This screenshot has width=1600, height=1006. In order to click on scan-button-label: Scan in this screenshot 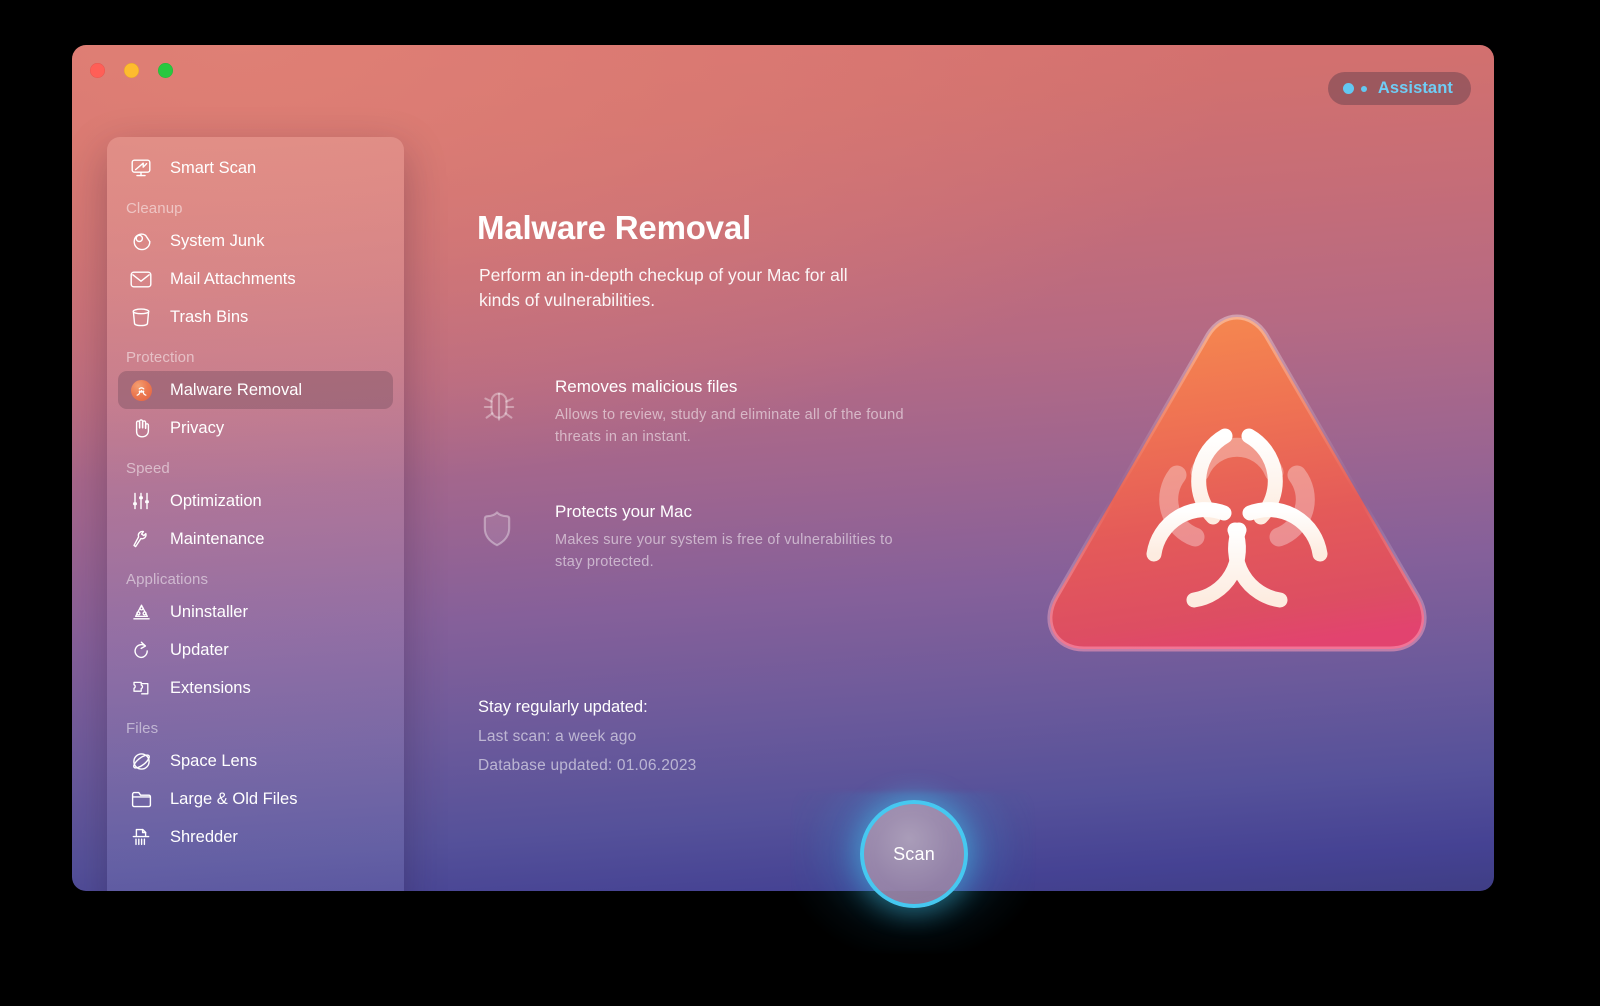, I will do `click(914, 853)`.